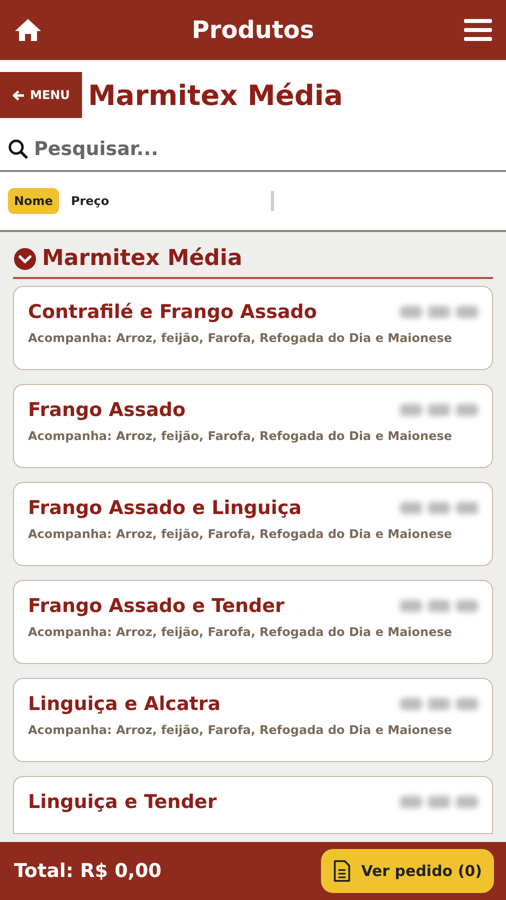 The height and width of the screenshot is (900, 506). I want to click on product-name: Frango Assado e Tender, so click(156, 606).